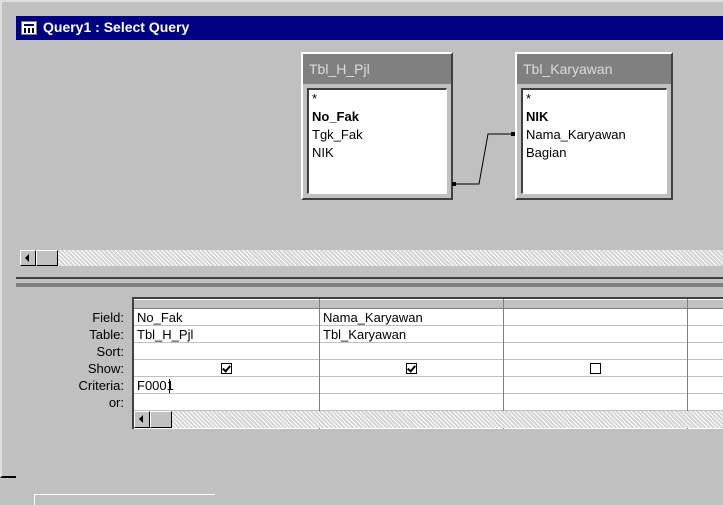  Describe the element at coordinates (101, 385) in the screenshot. I see `row-label-criteria: Criteria:` at that location.